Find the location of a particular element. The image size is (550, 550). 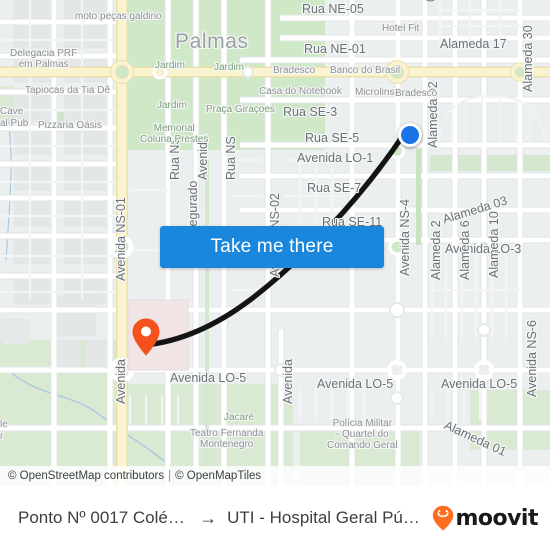

moovit-wordmark: moovit is located at coordinates (496, 518).